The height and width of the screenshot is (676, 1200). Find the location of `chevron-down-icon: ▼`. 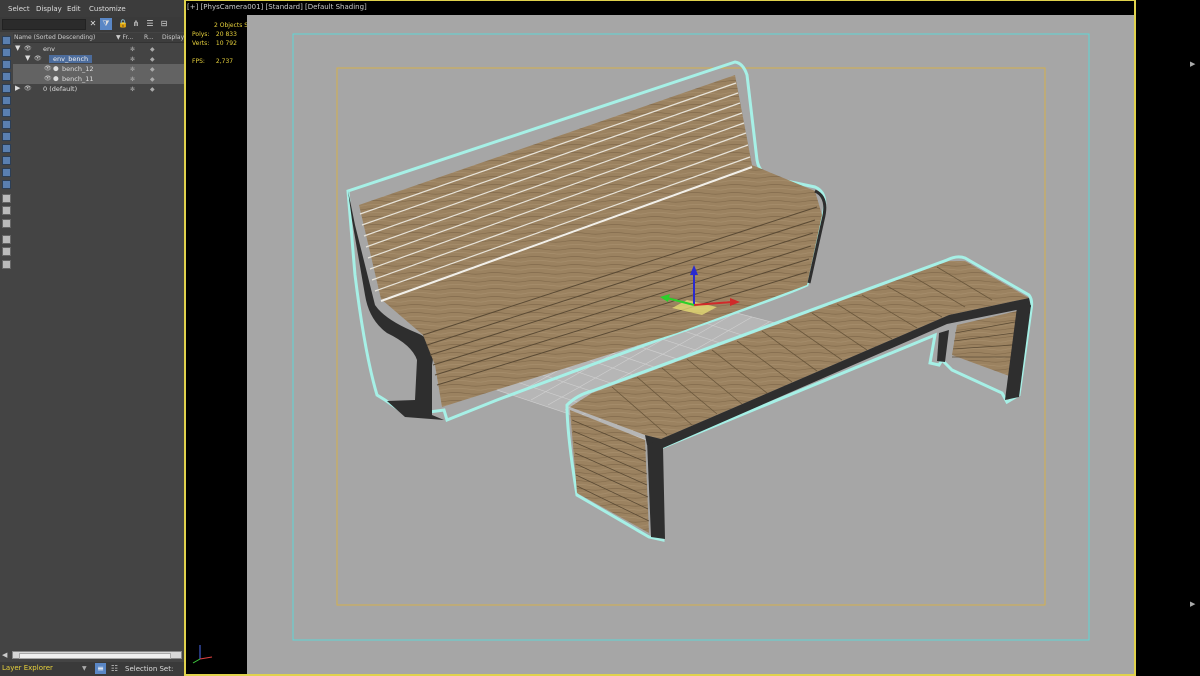

chevron-down-icon: ▼ is located at coordinates (84, 668).